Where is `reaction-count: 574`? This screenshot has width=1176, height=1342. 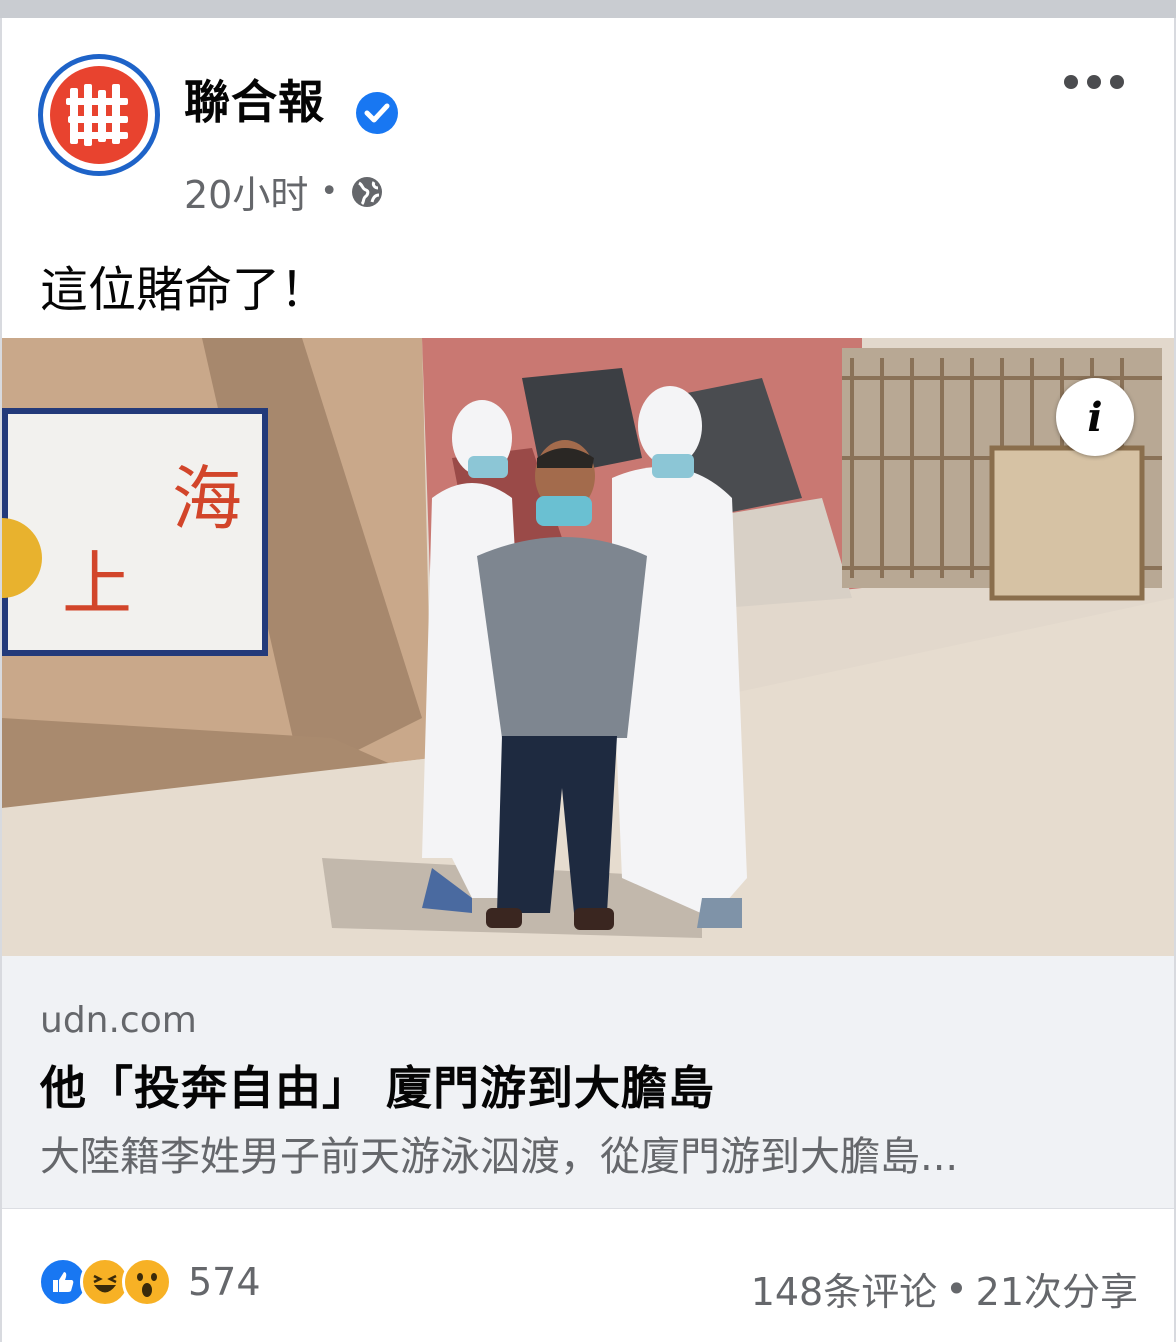
reaction-count: 574 is located at coordinates (224, 1282).